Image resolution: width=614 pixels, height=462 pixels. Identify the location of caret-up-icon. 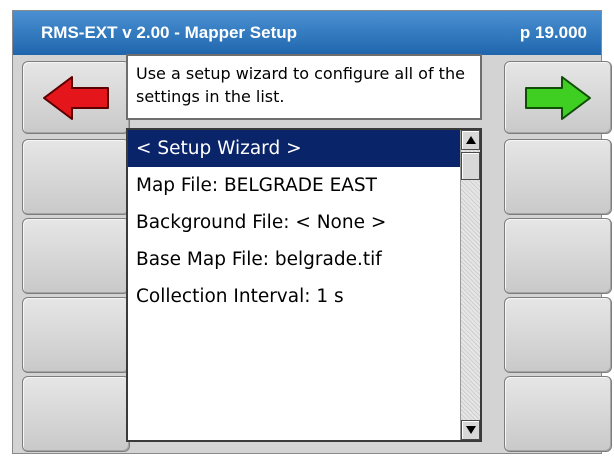
(471, 140).